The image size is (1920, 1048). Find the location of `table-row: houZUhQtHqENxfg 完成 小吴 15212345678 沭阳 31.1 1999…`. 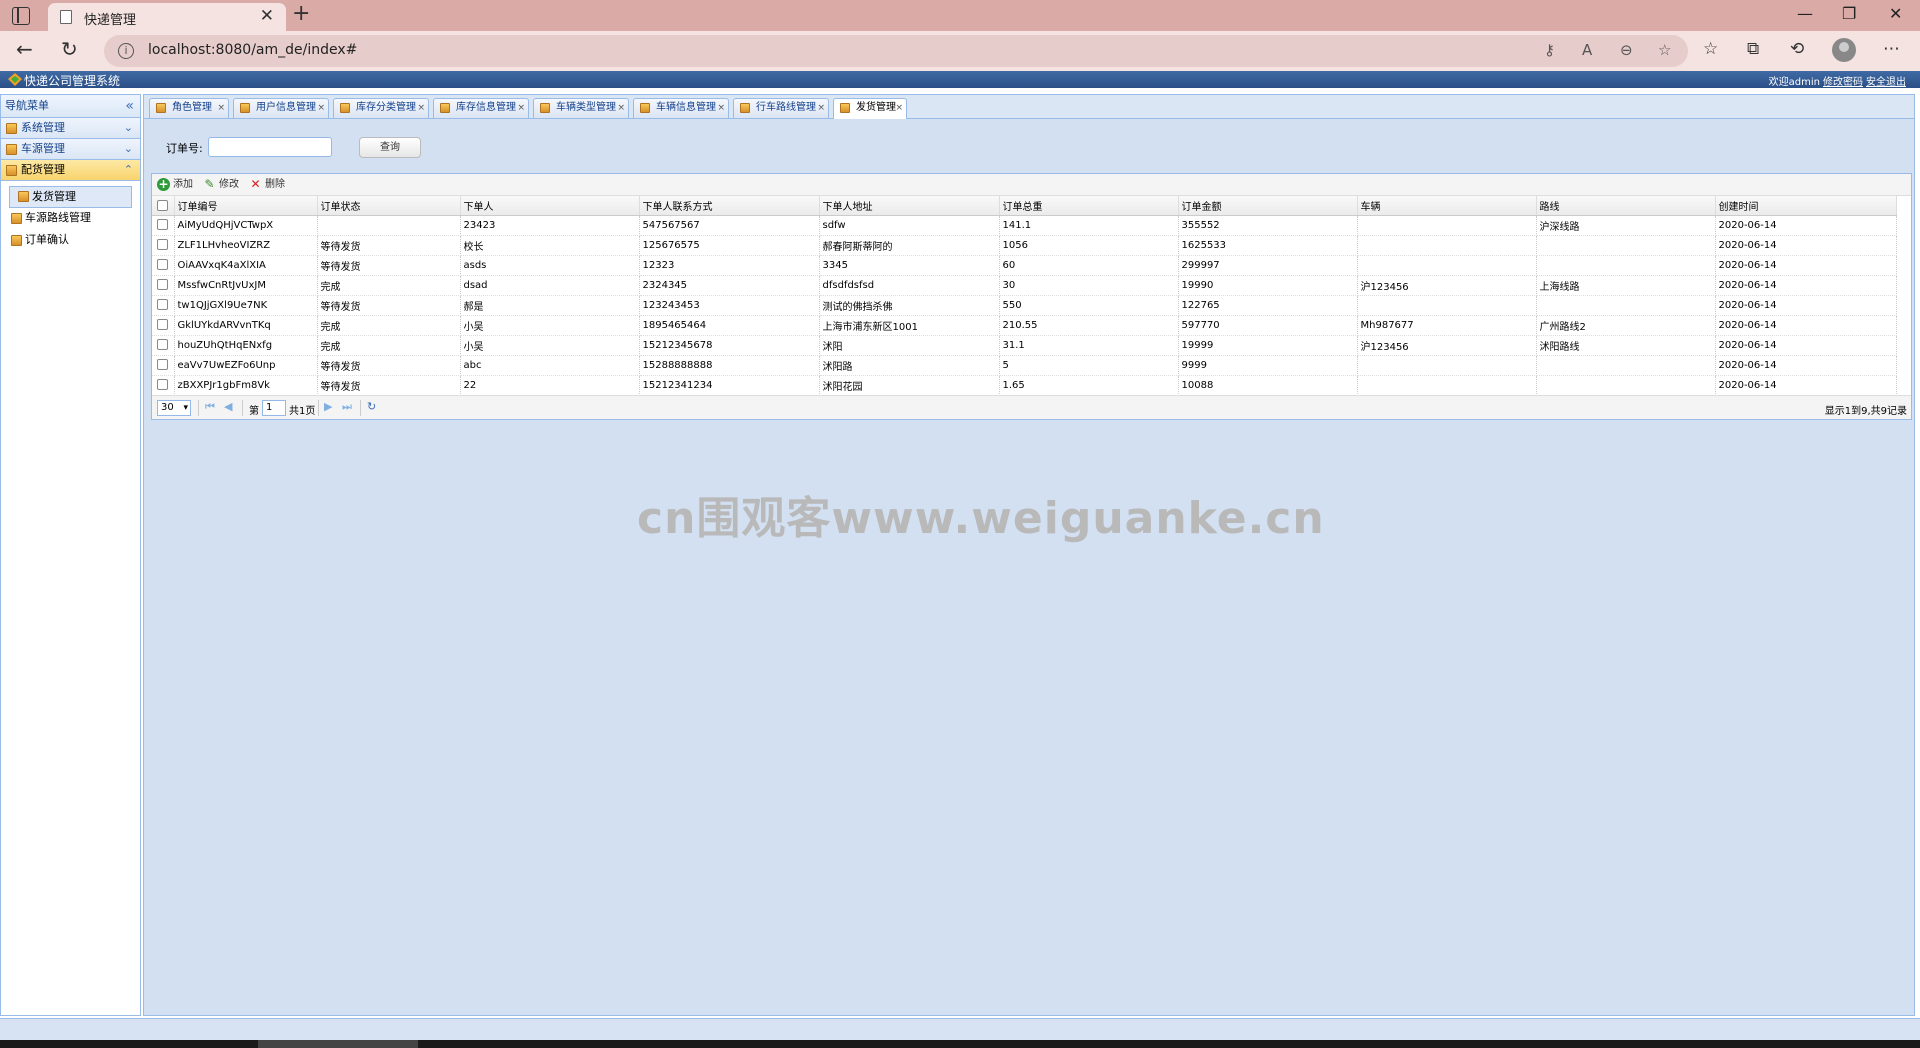

table-row: houZUhQtHqENxfg 完成 小吴 15212345678 沭阳 31.1 1999… is located at coordinates (1024, 345).